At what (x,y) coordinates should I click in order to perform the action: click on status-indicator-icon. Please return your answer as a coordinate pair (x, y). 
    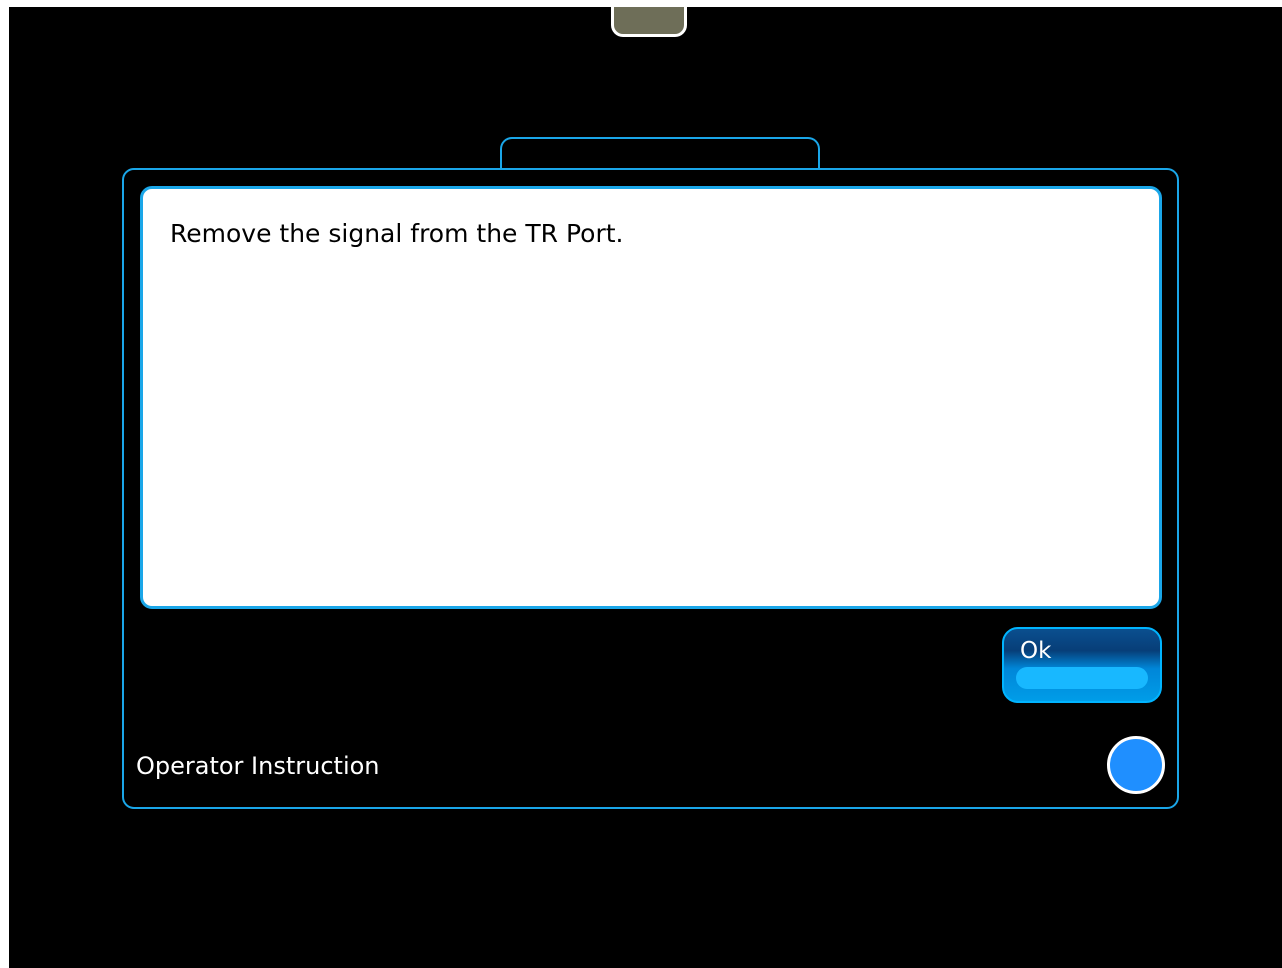
    Looking at the image, I should click on (1136, 765).